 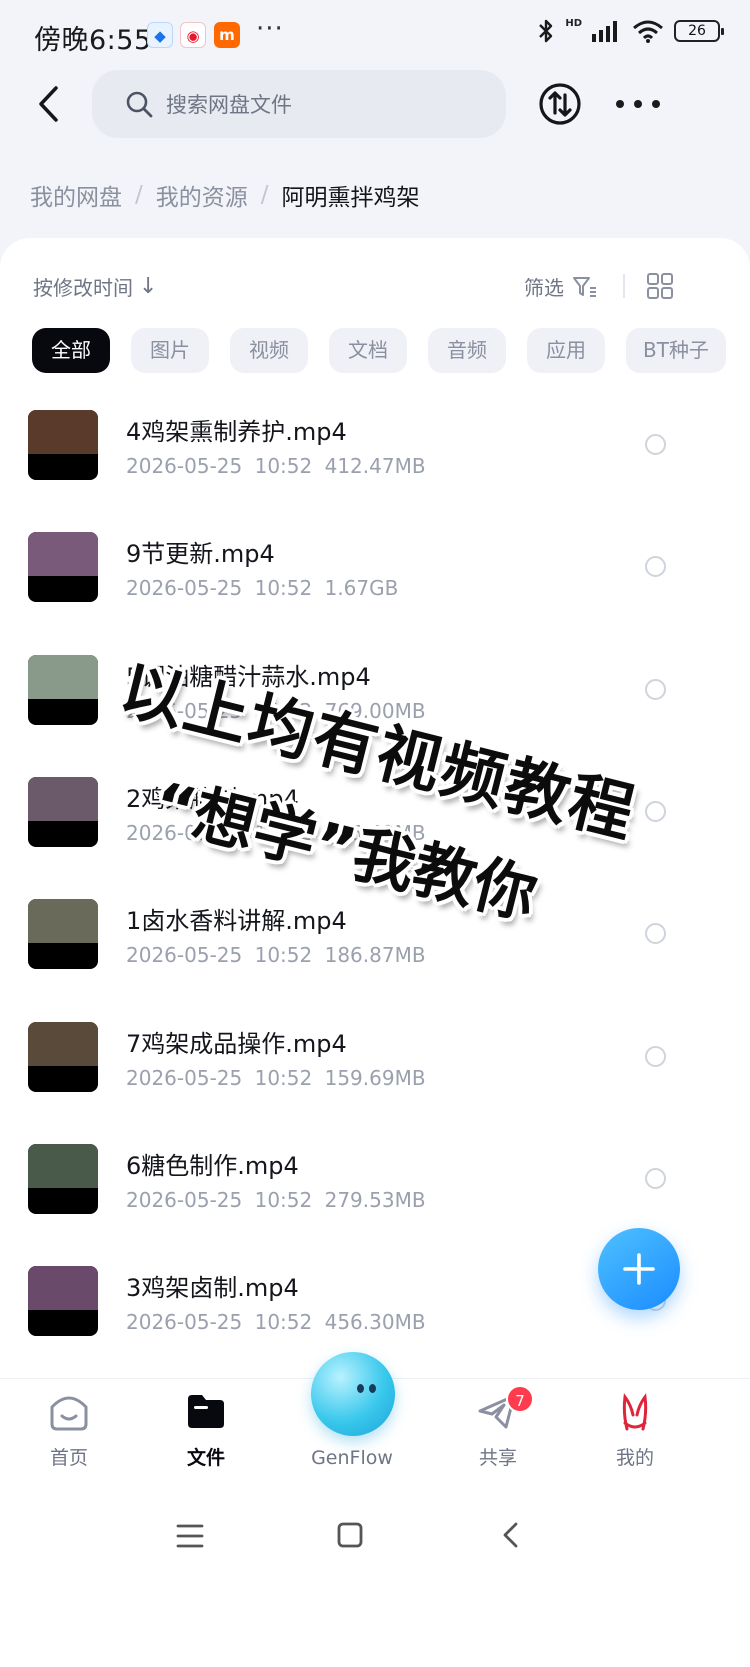 I want to click on plus-icon, so click(x=639, y=1269).